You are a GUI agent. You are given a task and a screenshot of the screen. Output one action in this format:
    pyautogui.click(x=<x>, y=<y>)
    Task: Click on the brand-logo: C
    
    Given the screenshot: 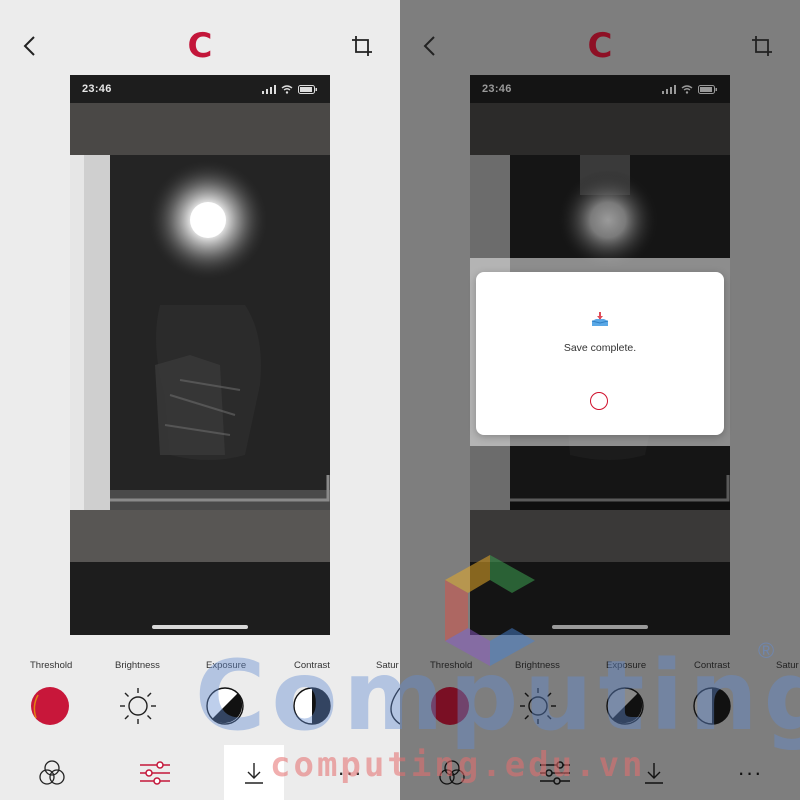 What is the action you would take?
    pyautogui.click(x=200, y=46)
    